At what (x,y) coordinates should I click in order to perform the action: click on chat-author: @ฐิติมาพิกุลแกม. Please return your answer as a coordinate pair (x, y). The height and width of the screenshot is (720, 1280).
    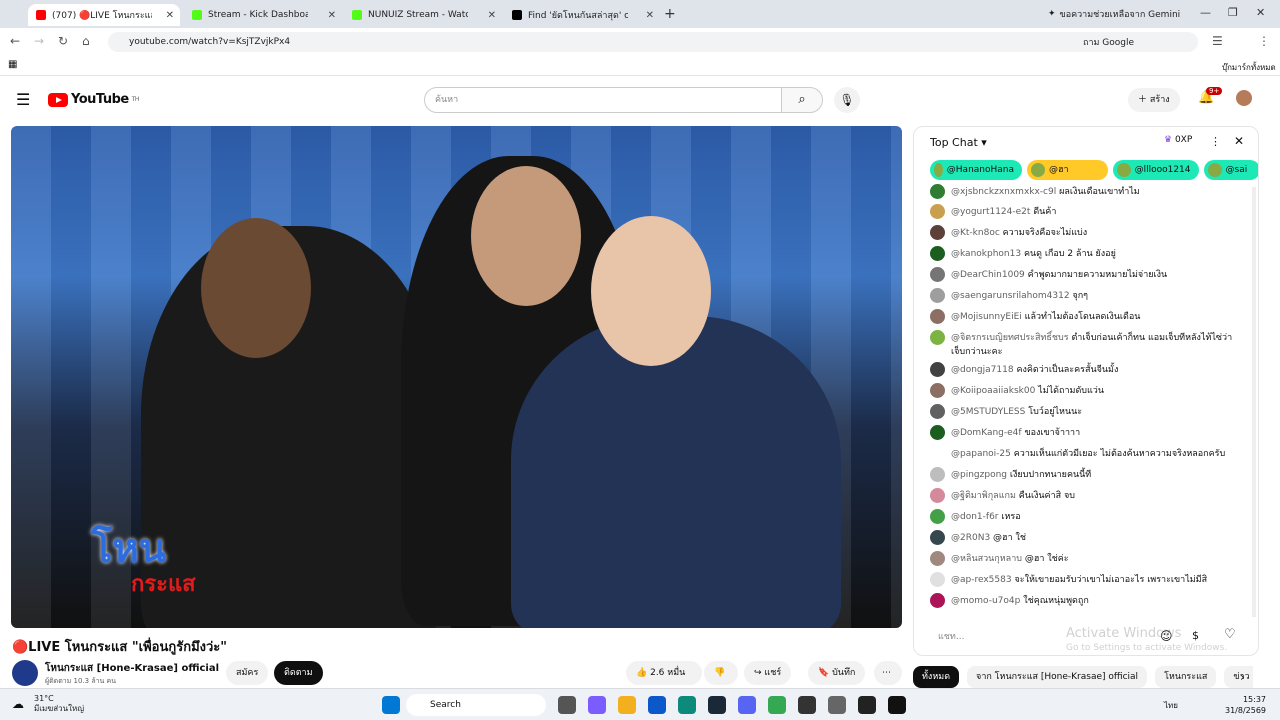
    Looking at the image, I should click on (983, 496).